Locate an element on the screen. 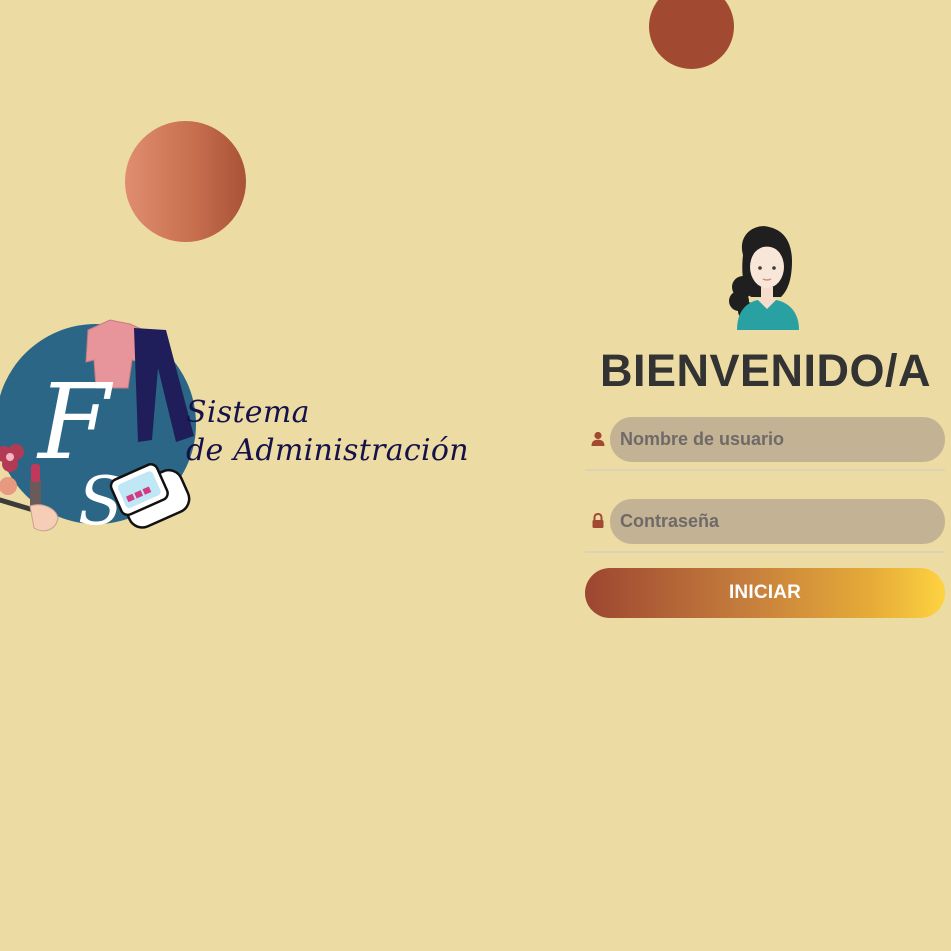 This screenshot has width=951, height=951. password-field: Contraseña is located at coordinates (765, 526).